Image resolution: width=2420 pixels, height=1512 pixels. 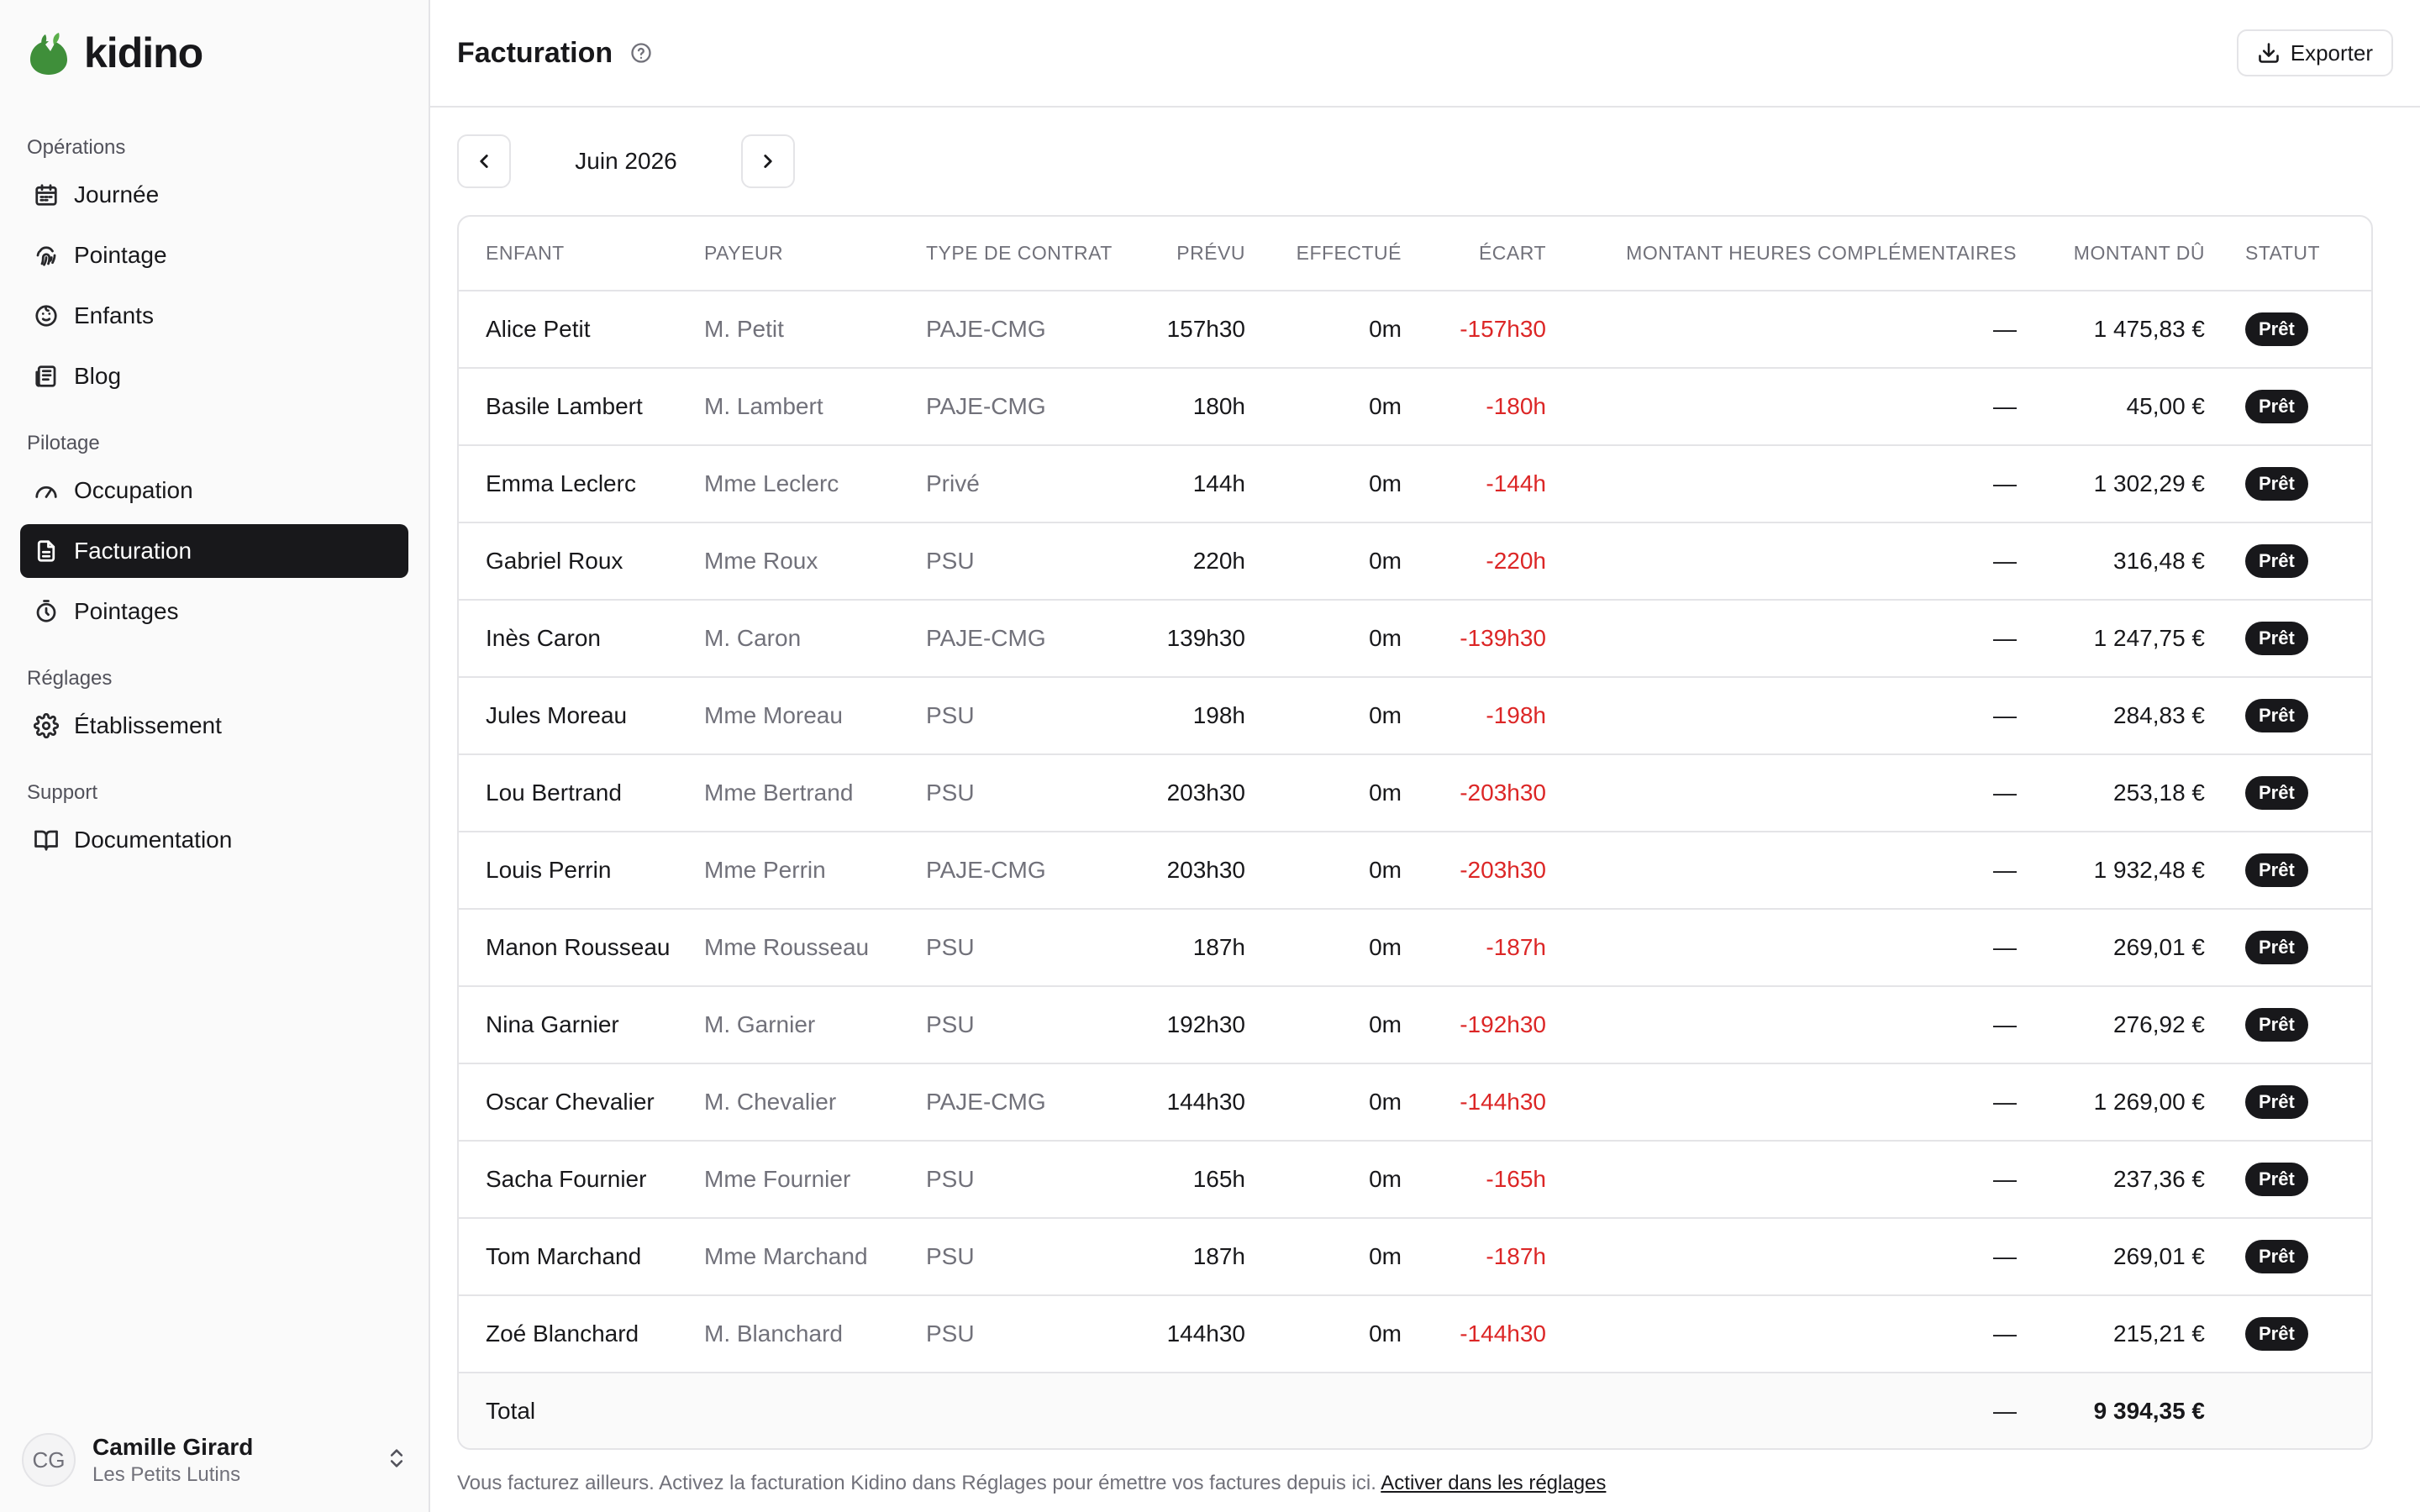 What do you see at coordinates (214, 255) in the screenshot?
I see `sidebar-item-pointage: Pointage` at bounding box center [214, 255].